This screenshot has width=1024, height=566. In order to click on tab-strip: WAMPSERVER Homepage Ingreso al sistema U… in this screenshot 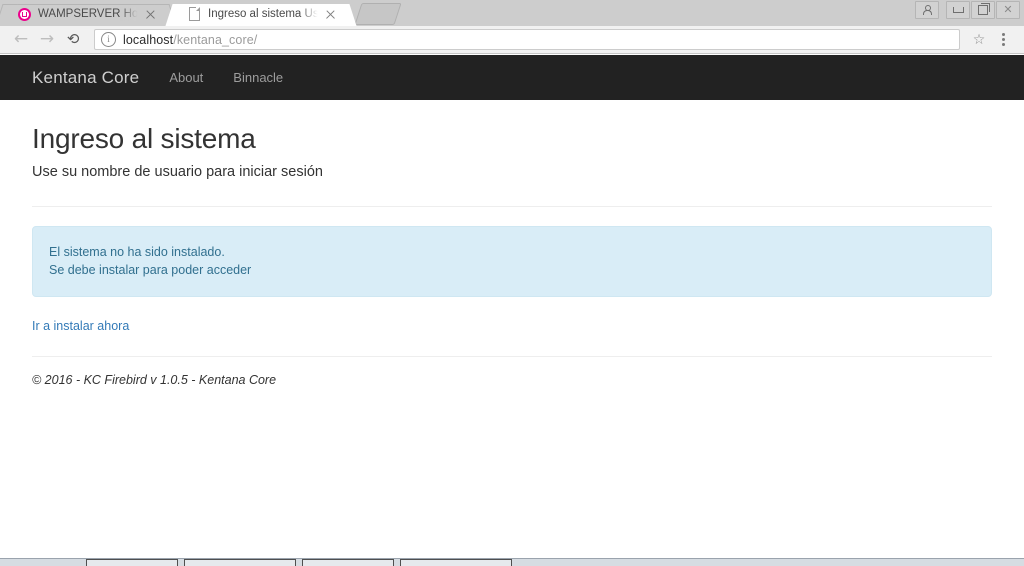, I will do `click(512, 13)`.